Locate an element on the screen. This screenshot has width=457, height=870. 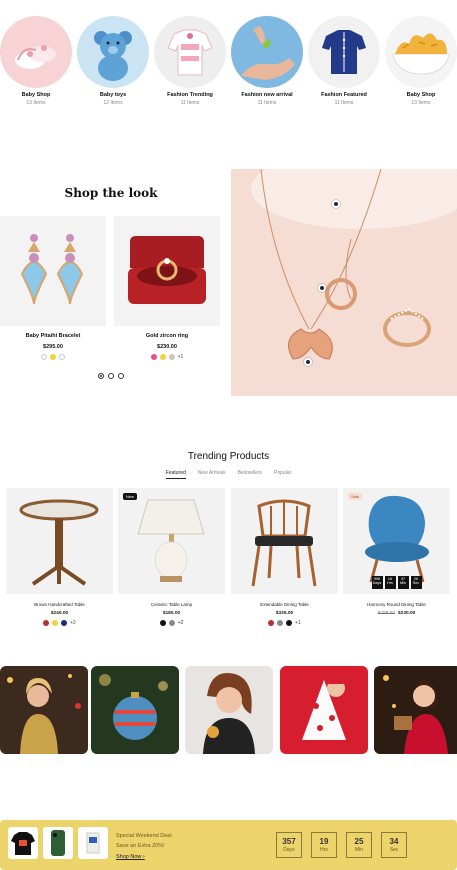
deal-product-box is located at coordinates (93, 843).